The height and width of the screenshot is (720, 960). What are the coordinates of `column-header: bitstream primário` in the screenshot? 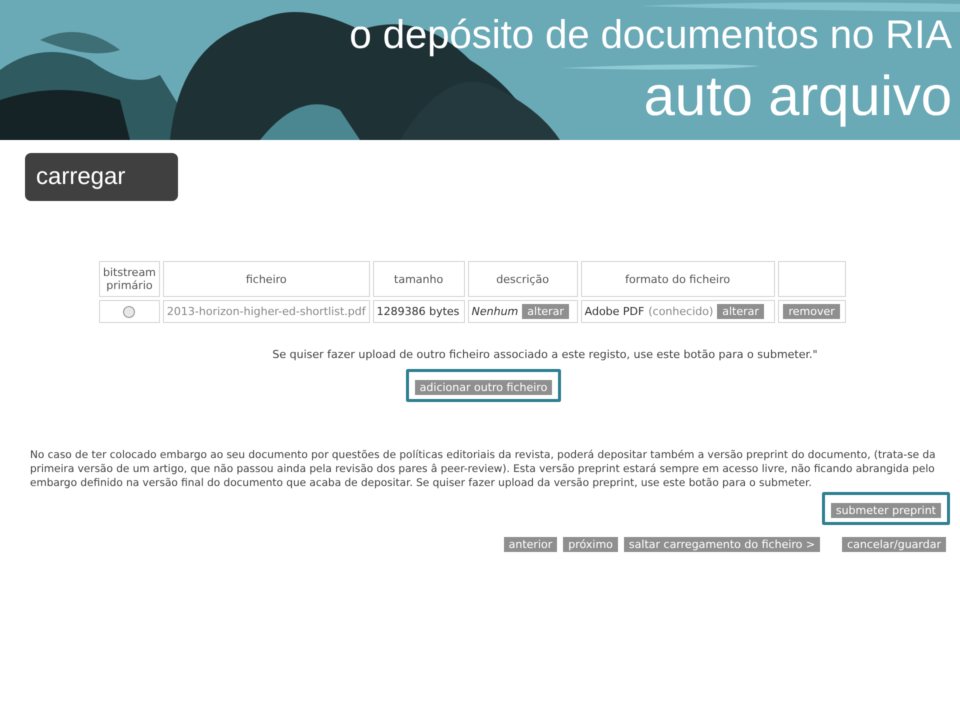 It's located at (129, 279).